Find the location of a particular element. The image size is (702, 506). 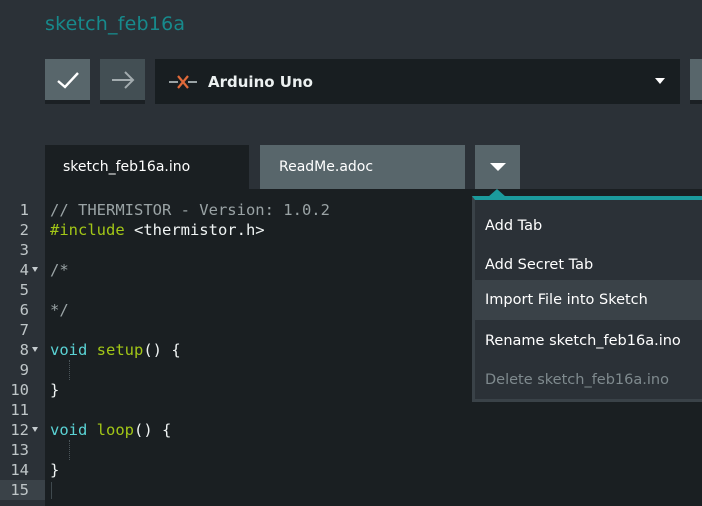

menu-item-label: Add Tab is located at coordinates (514, 225).